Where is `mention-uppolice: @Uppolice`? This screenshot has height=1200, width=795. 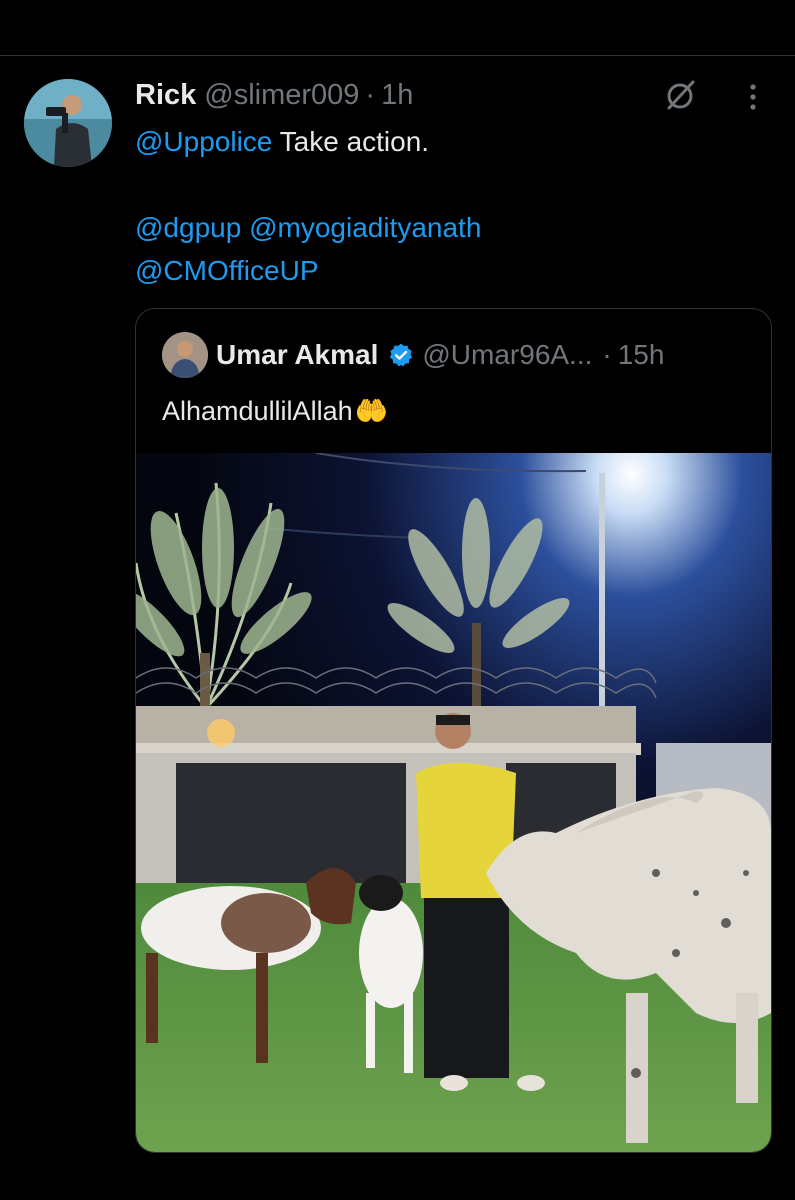
mention-uppolice: @Uppolice is located at coordinates (203, 141).